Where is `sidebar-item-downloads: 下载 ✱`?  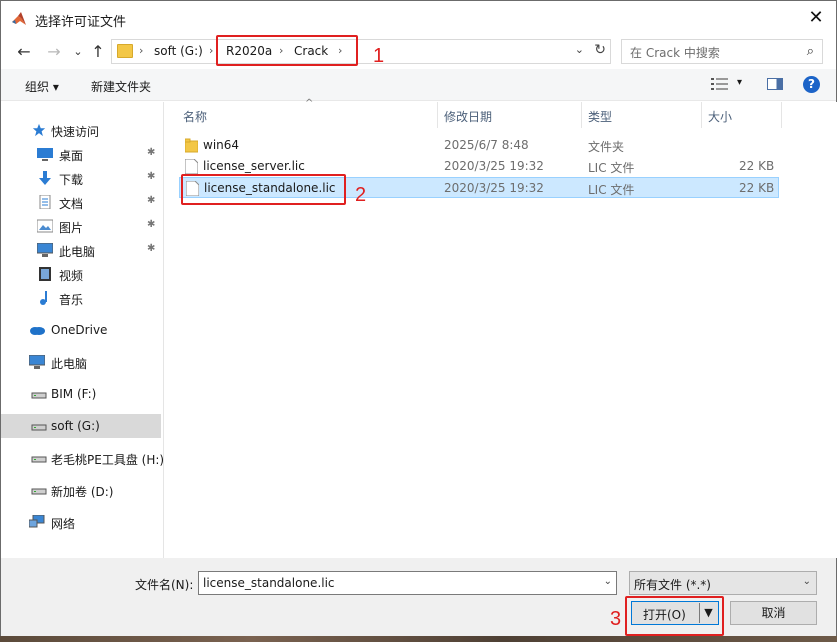 sidebar-item-downloads: 下载 ✱ is located at coordinates (81, 178).